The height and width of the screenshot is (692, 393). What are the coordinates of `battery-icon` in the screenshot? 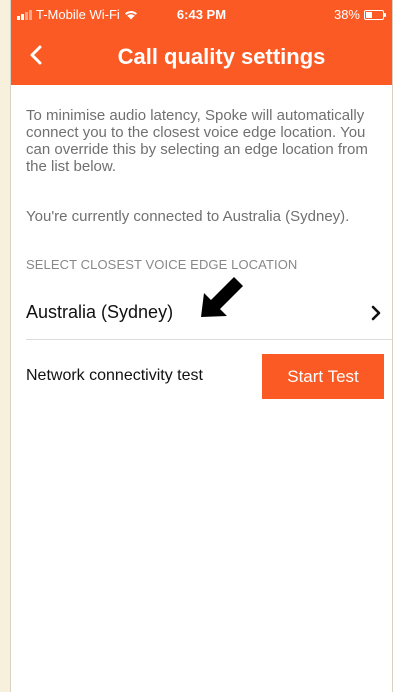 It's located at (375, 14).